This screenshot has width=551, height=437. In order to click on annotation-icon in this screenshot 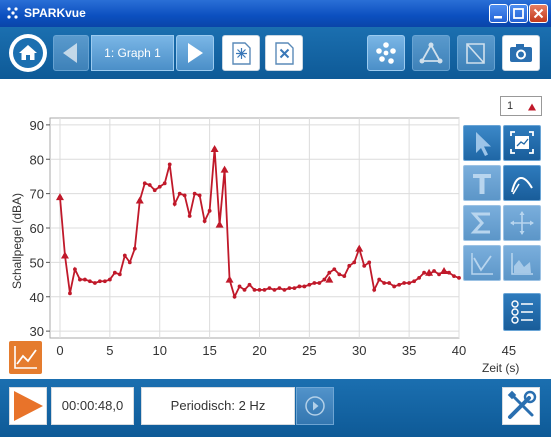, I will do `click(475, 53)`.